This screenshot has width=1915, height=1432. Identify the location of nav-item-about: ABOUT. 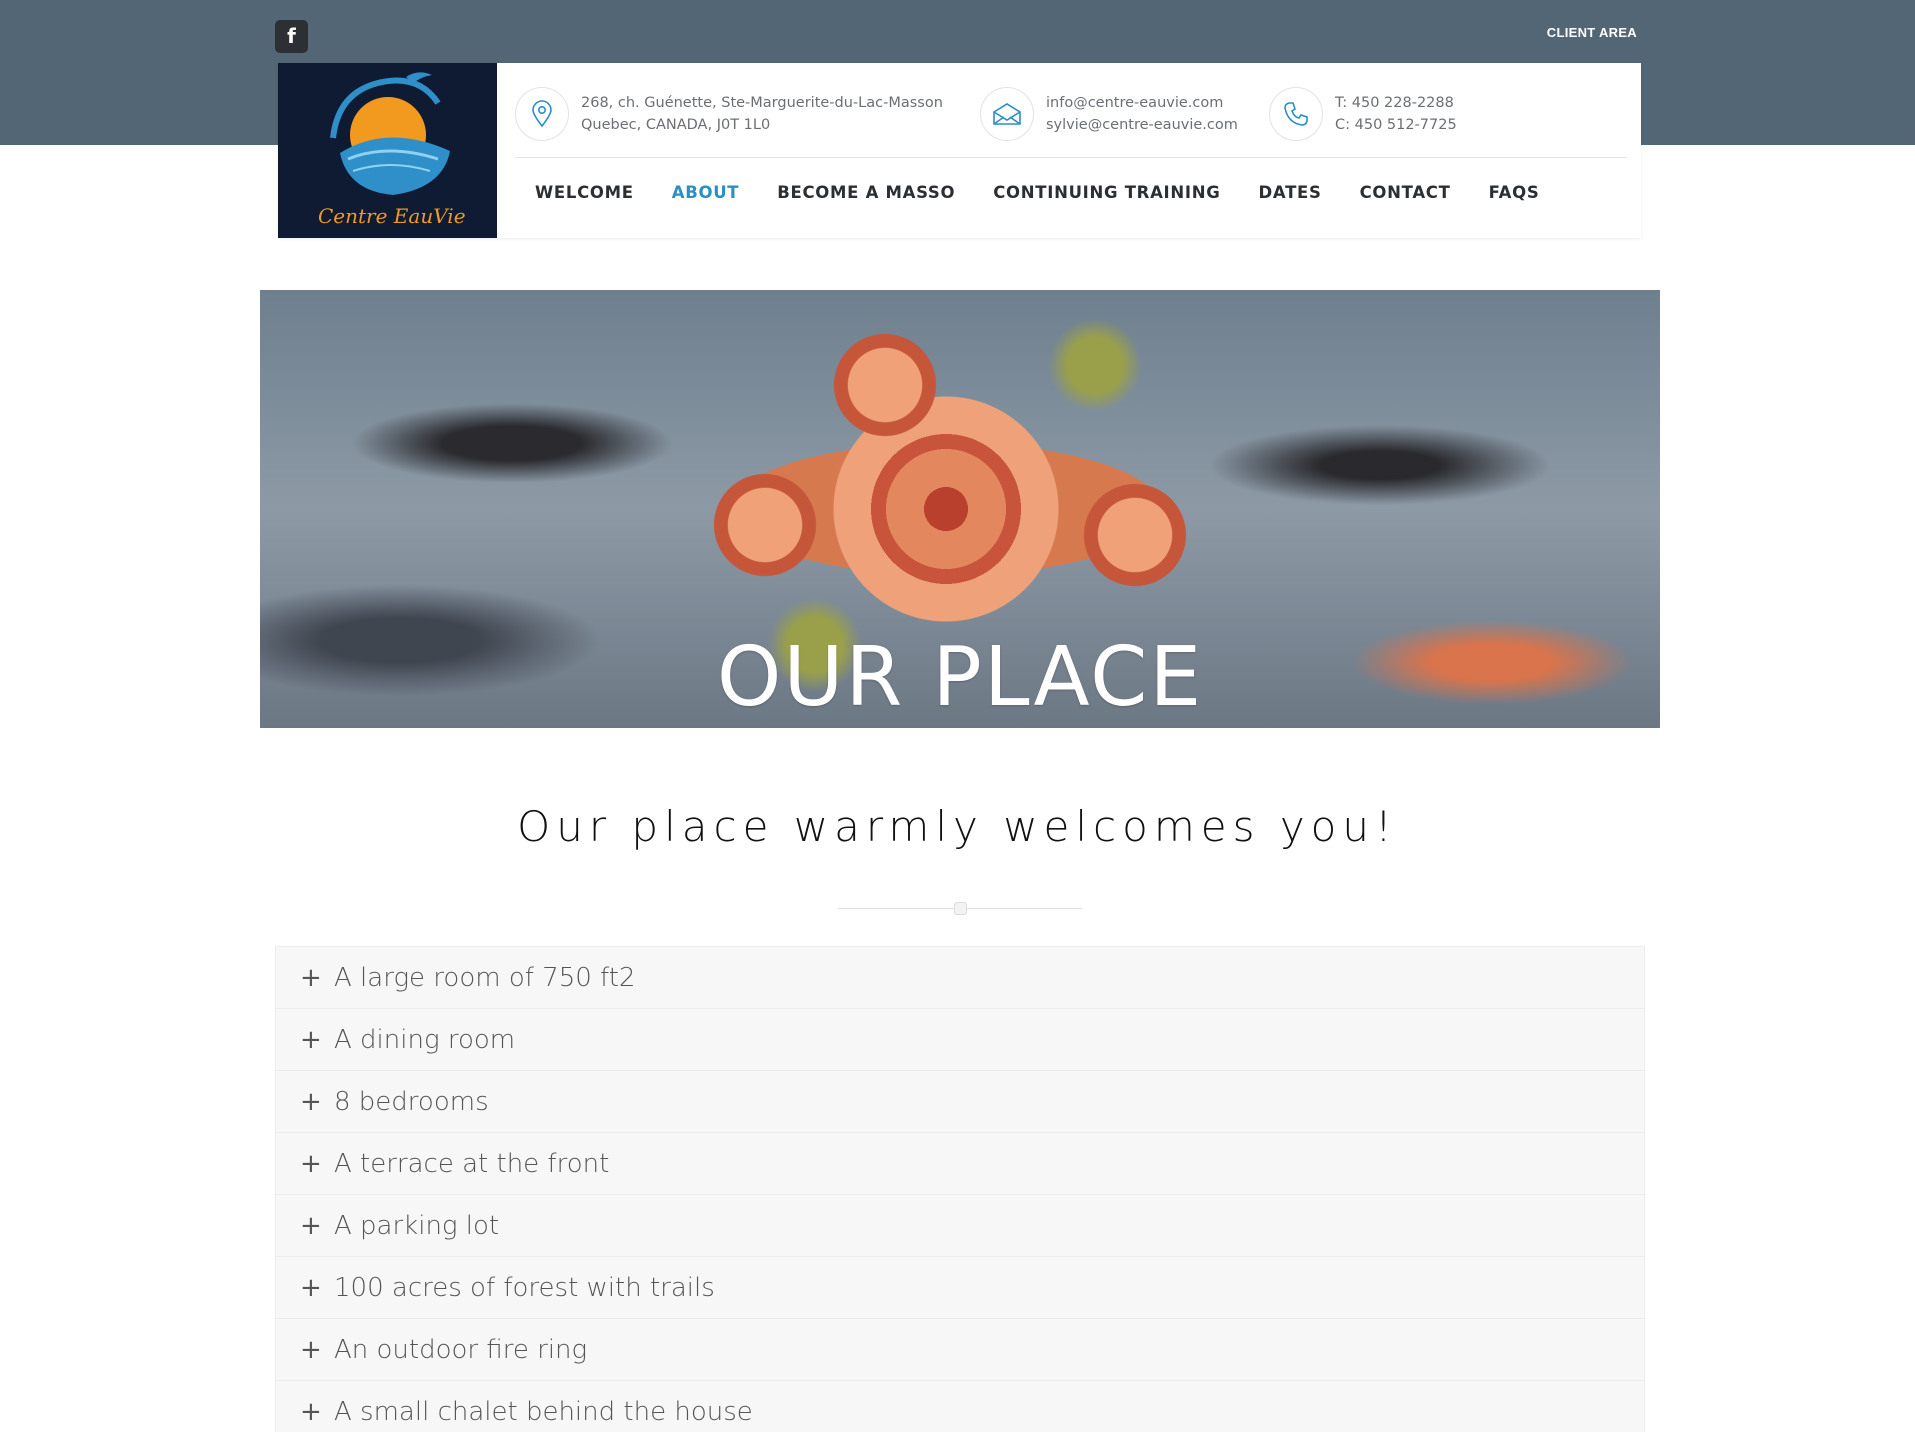
(706, 192).